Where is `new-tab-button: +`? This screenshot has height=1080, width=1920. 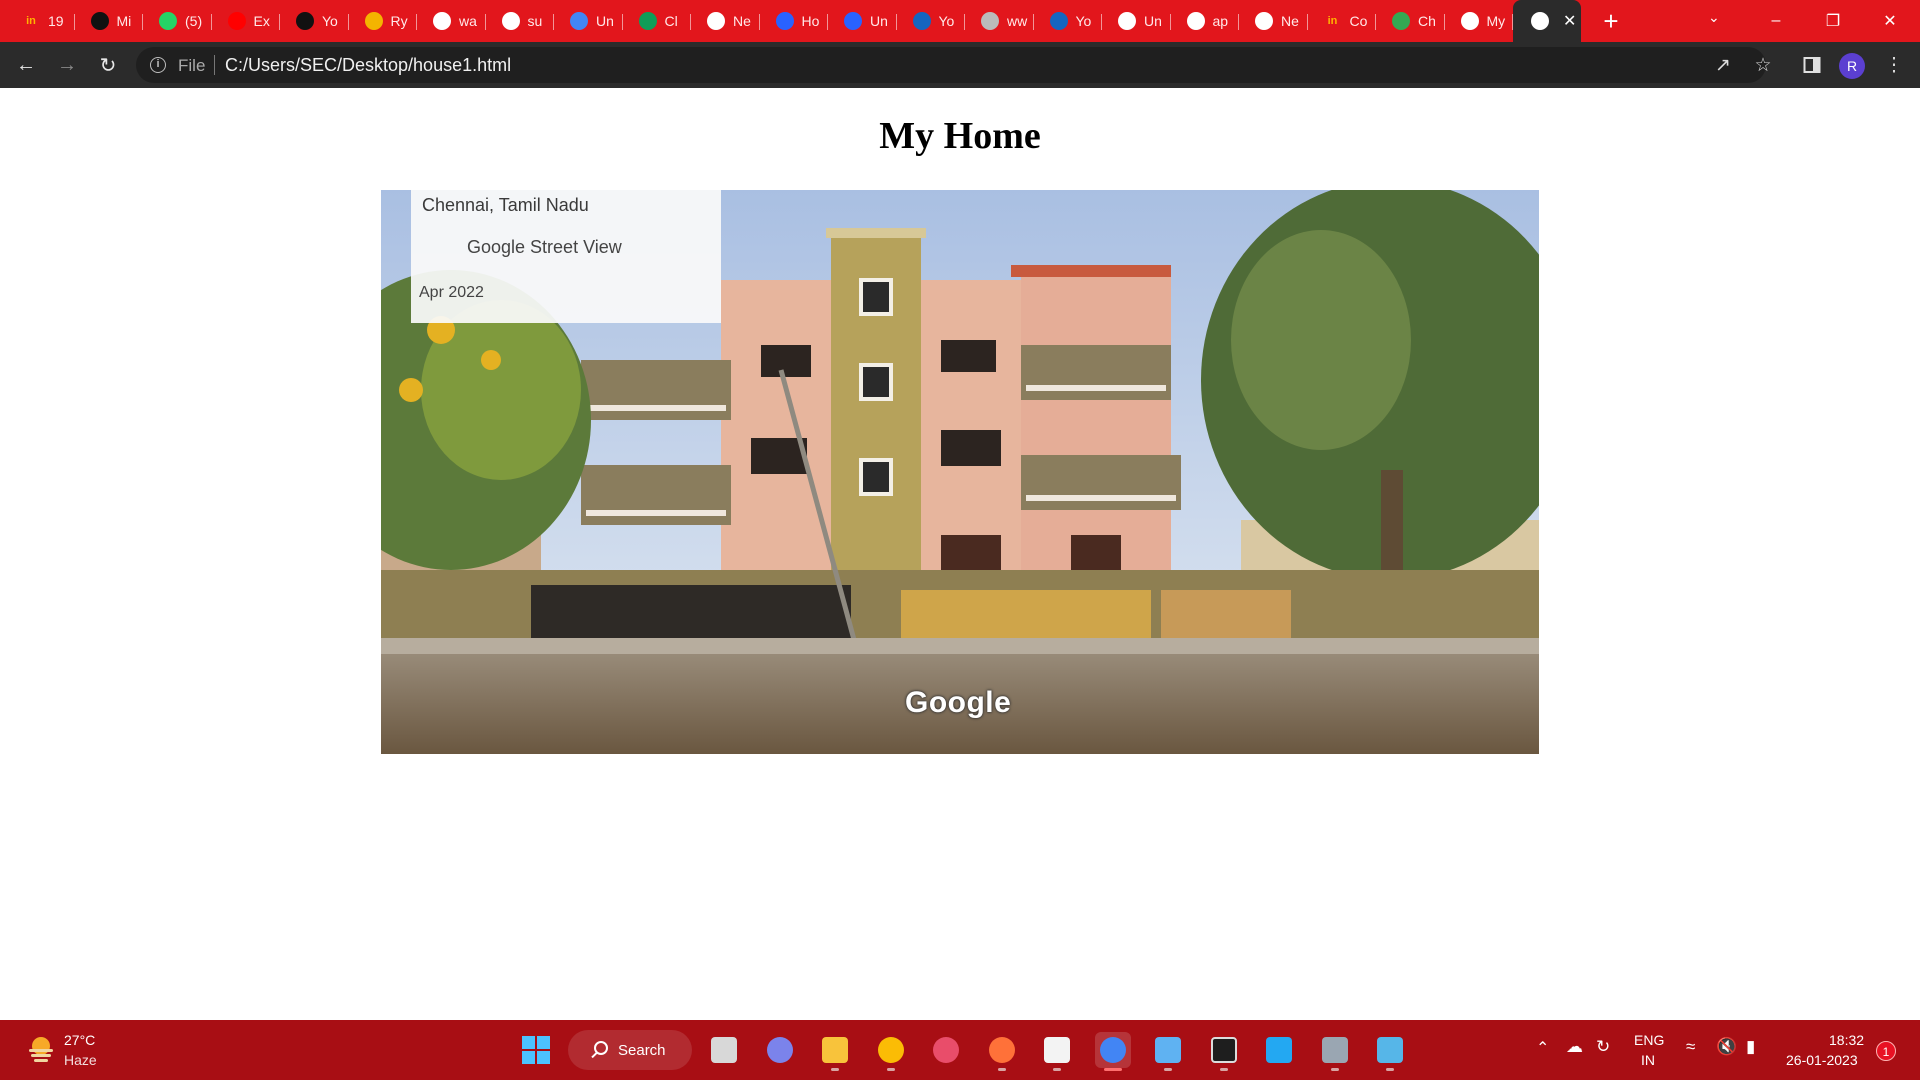
new-tab-button: + is located at coordinates (1611, 21).